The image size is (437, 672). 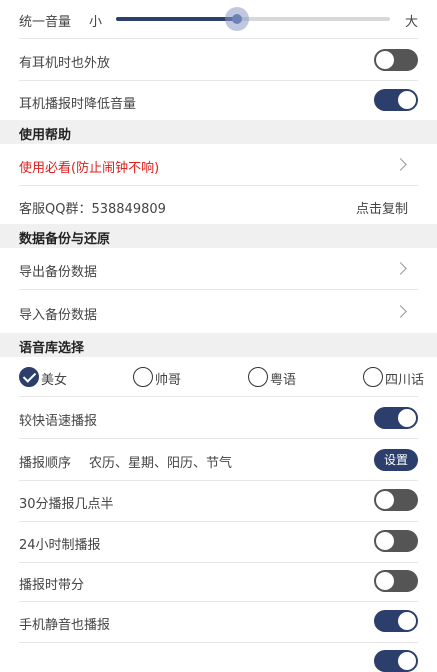 What do you see at coordinates (396, 60) in the screenshot?
I see `earphone-speaker-toggle` at bounding box center [396, 60].